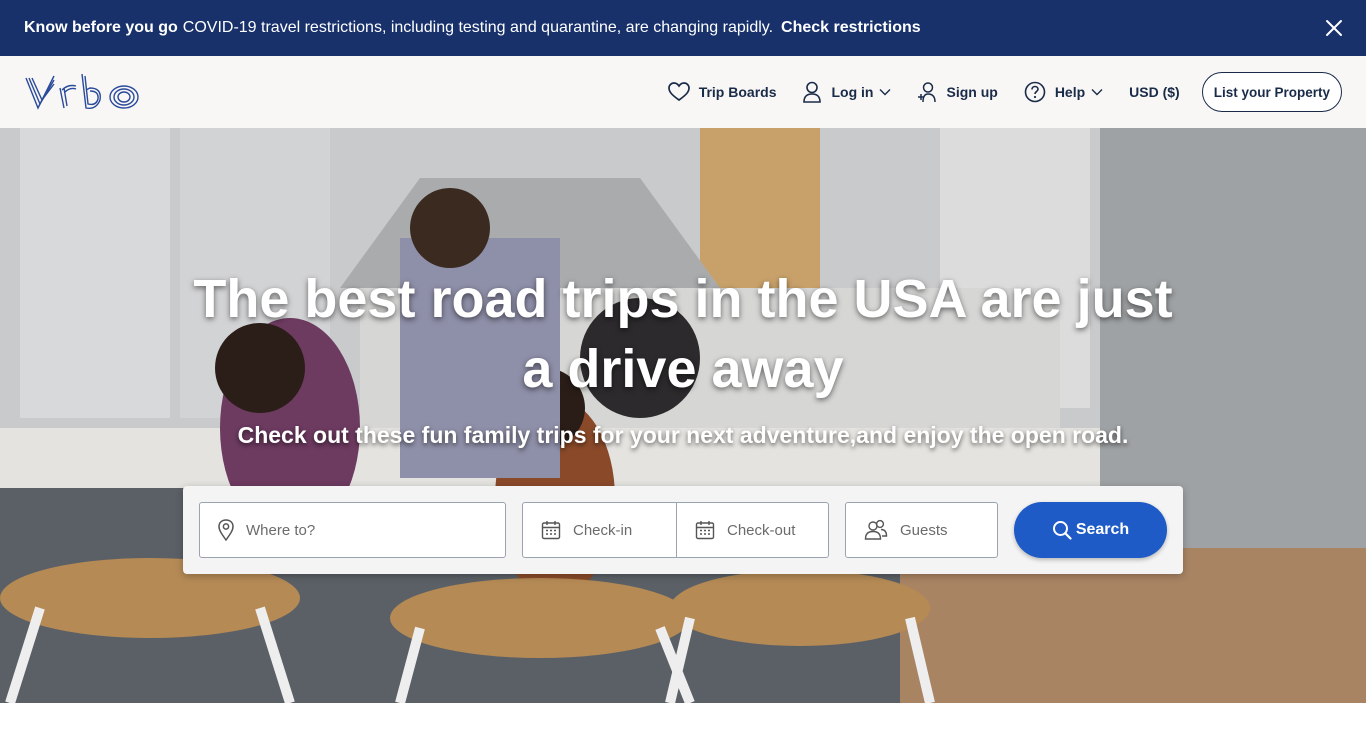  Describe the element at coordinates (852, 92) in the screenshot. I see `login-label: Log in` at that location.